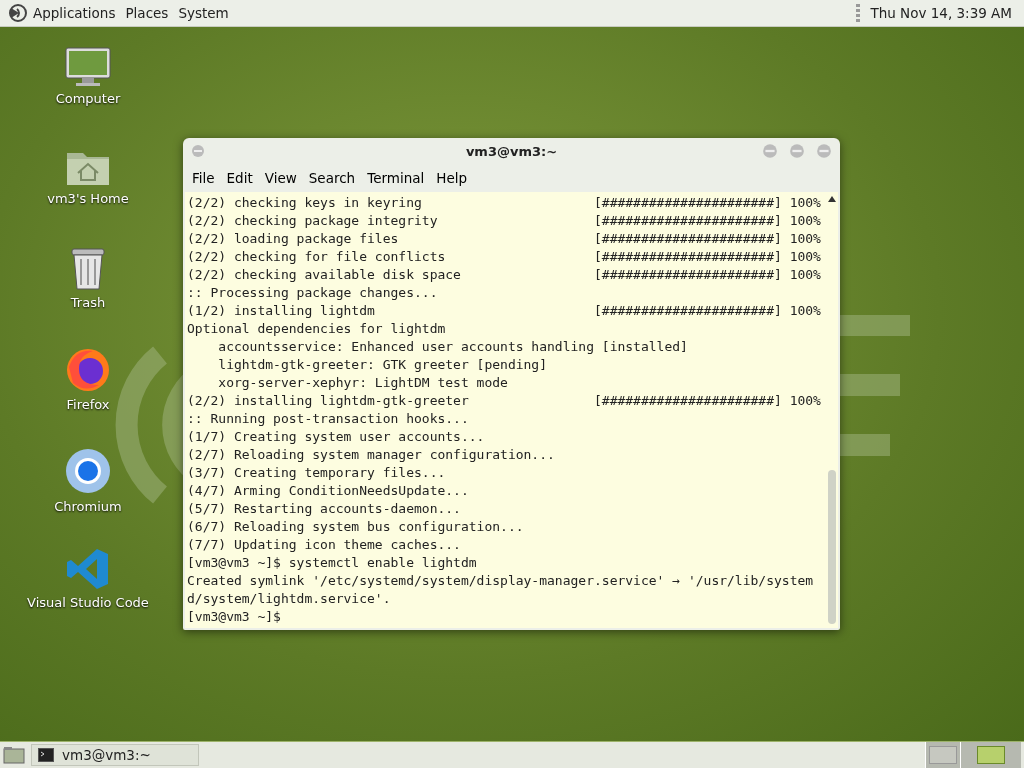  I want to click on terminal-line: (2/2) checking for file conflicts, so click(317, 257).